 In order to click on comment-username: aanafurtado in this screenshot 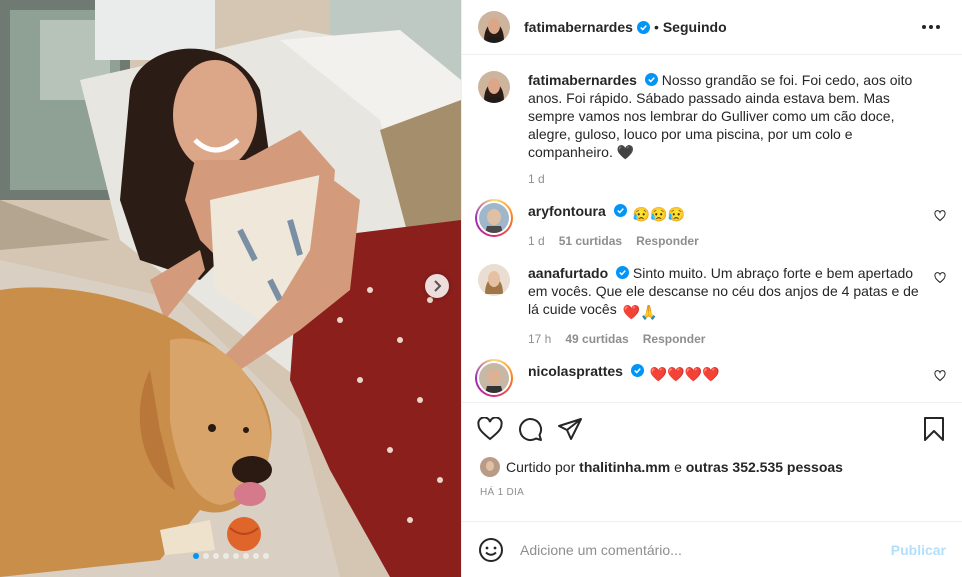, I will do `click(568, 273)`.